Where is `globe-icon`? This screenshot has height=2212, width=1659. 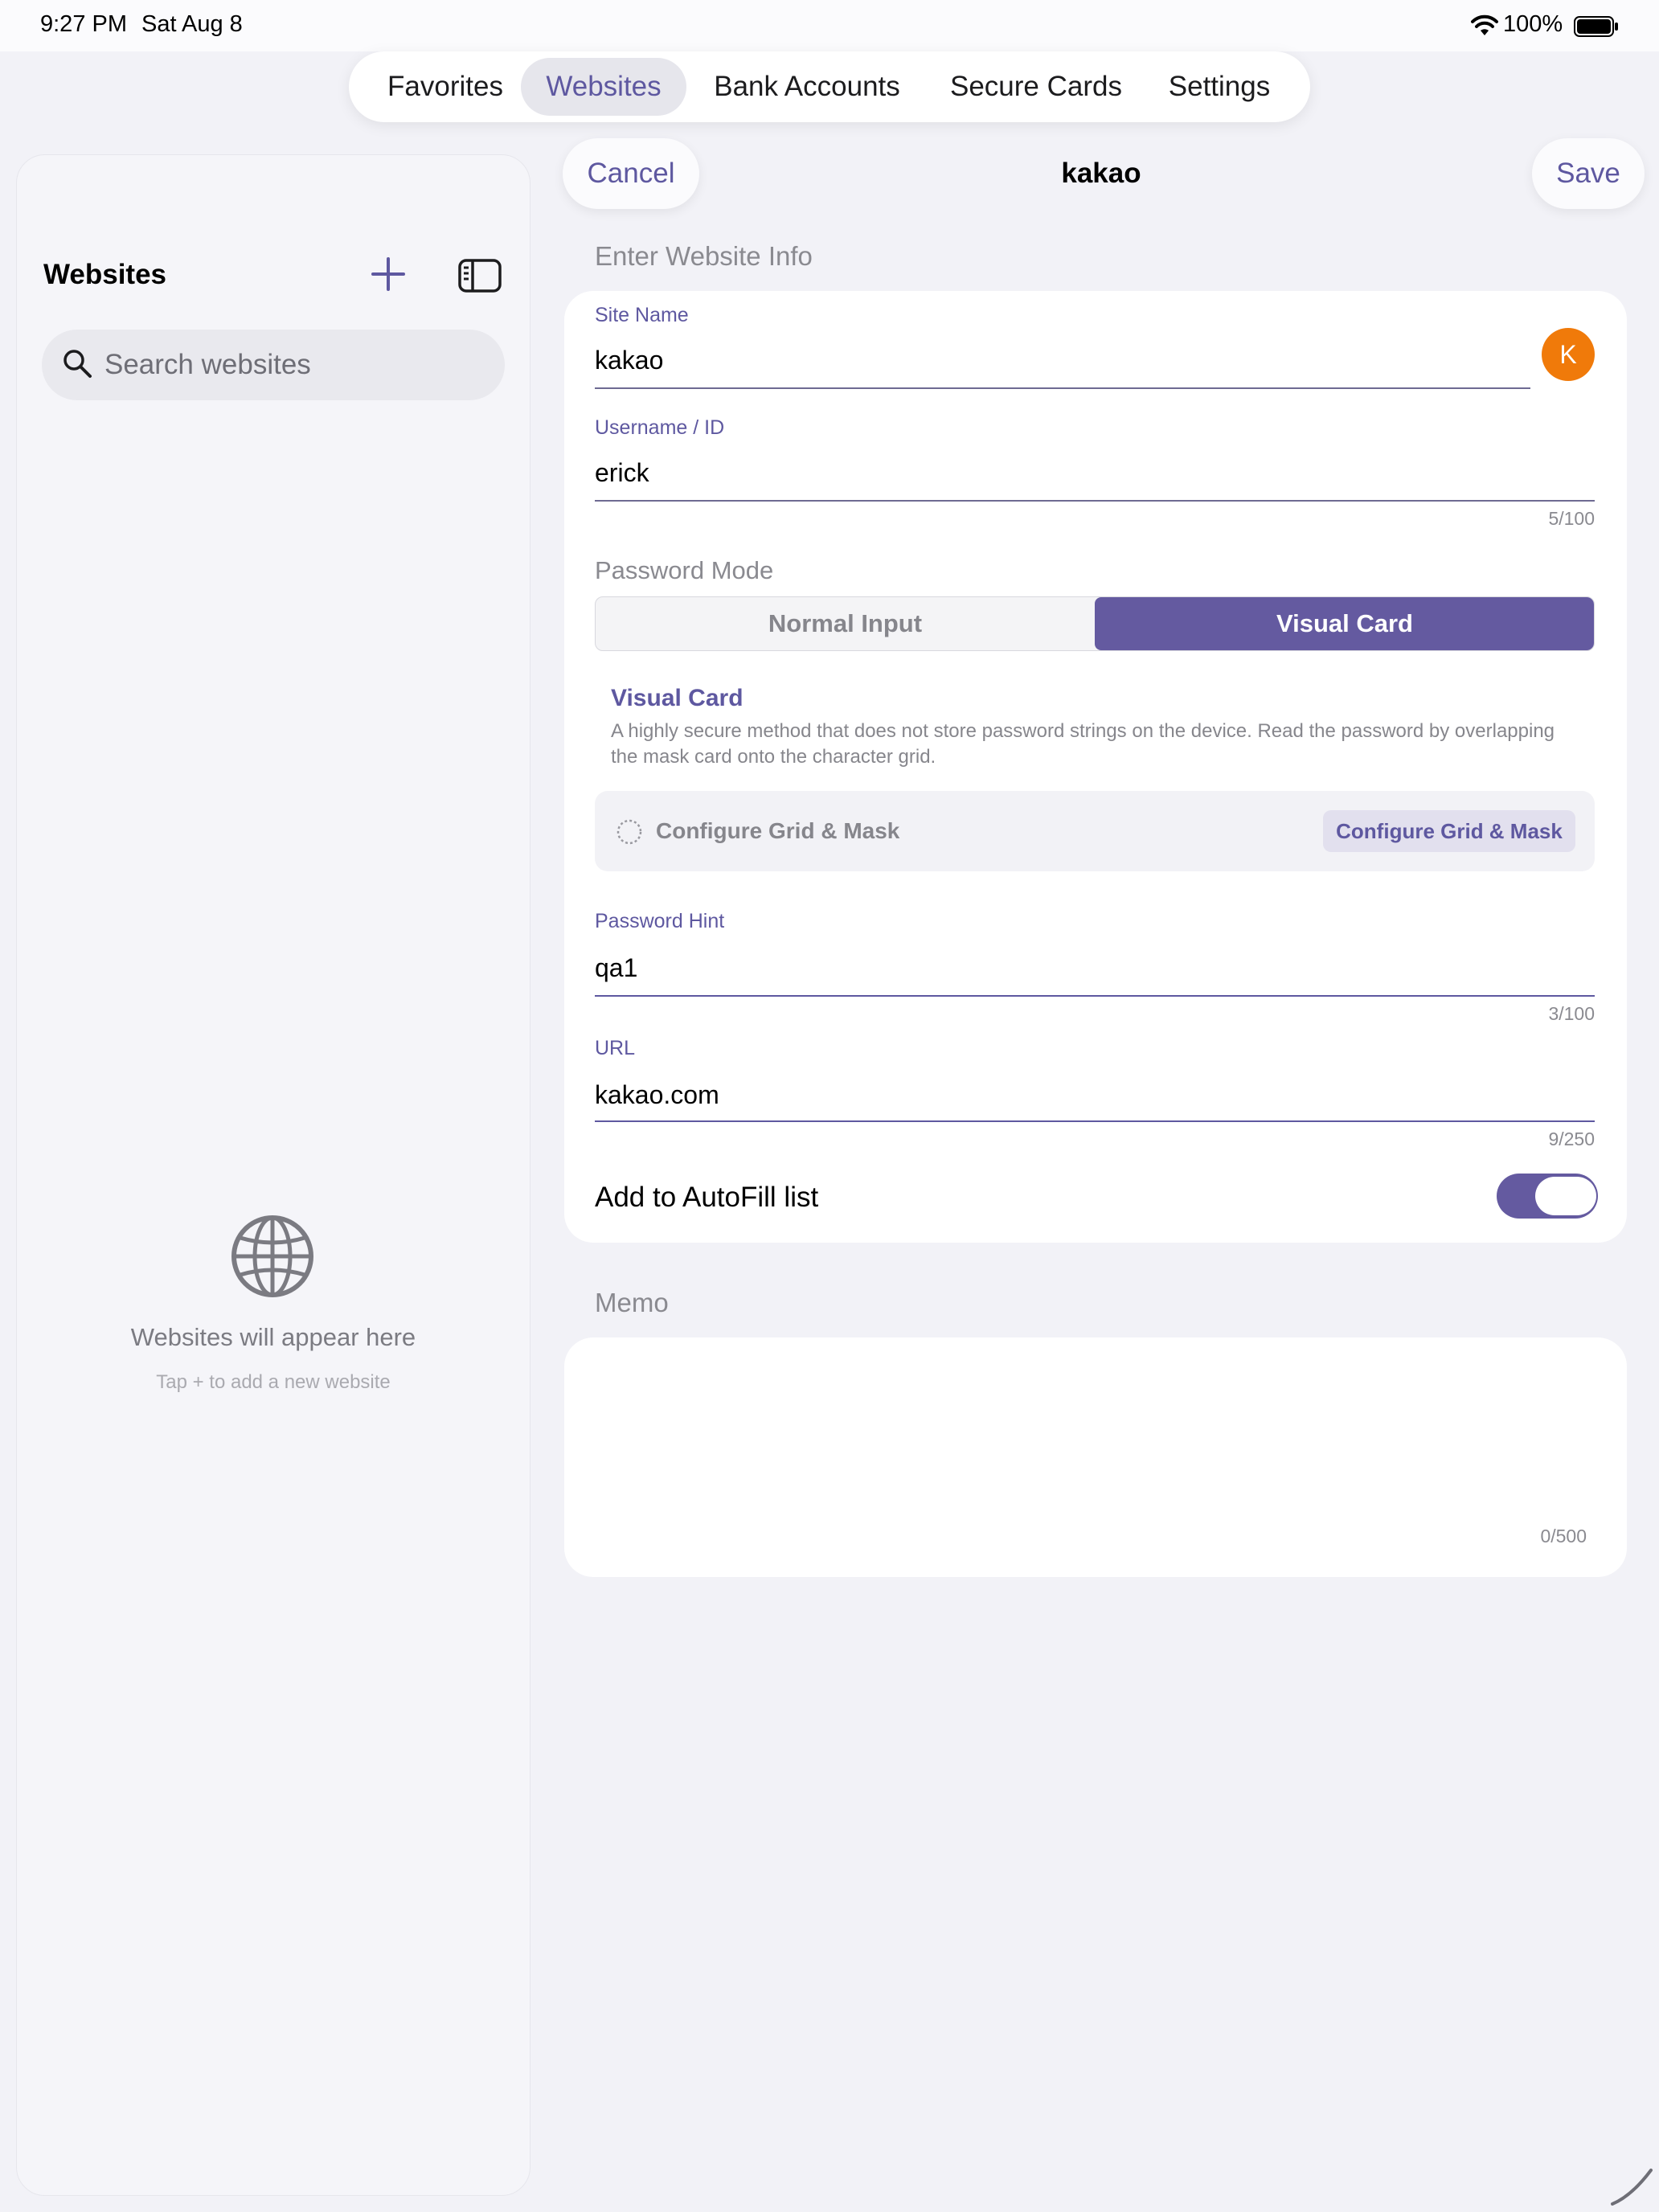 globe-icon is located at coordinates (272, 1256).